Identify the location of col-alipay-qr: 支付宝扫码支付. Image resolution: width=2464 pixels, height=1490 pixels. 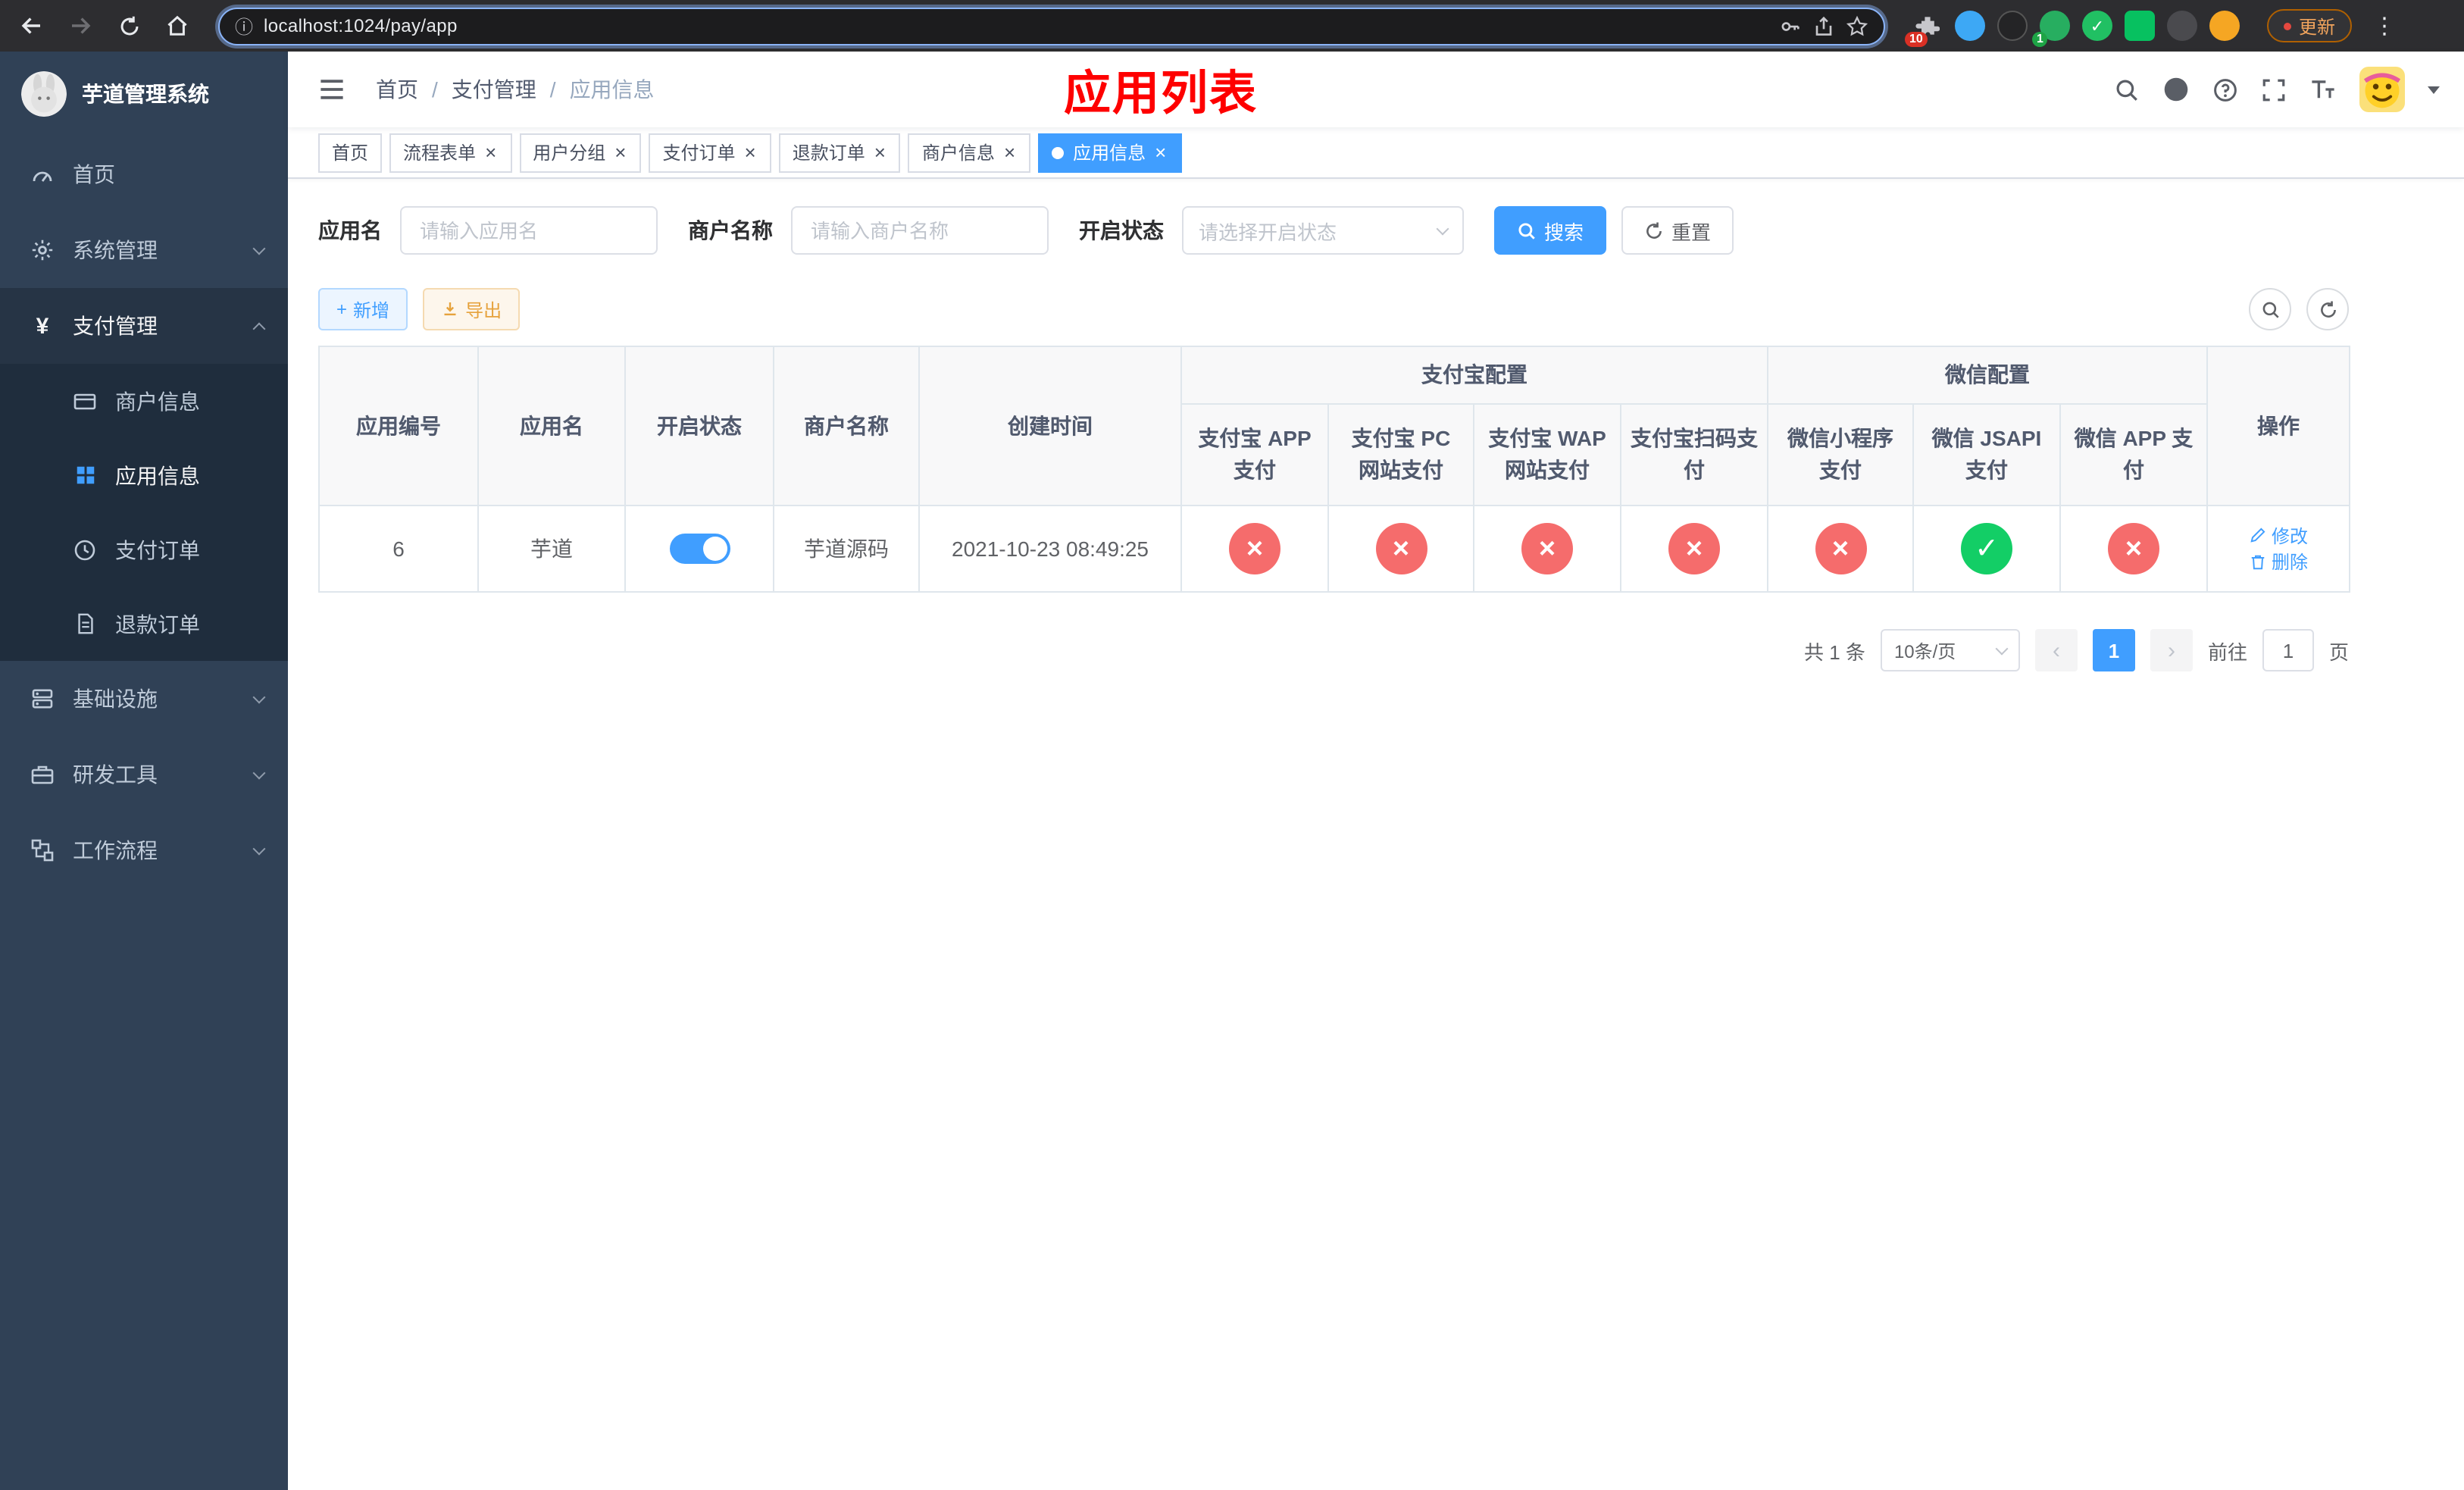
(1694, 454).